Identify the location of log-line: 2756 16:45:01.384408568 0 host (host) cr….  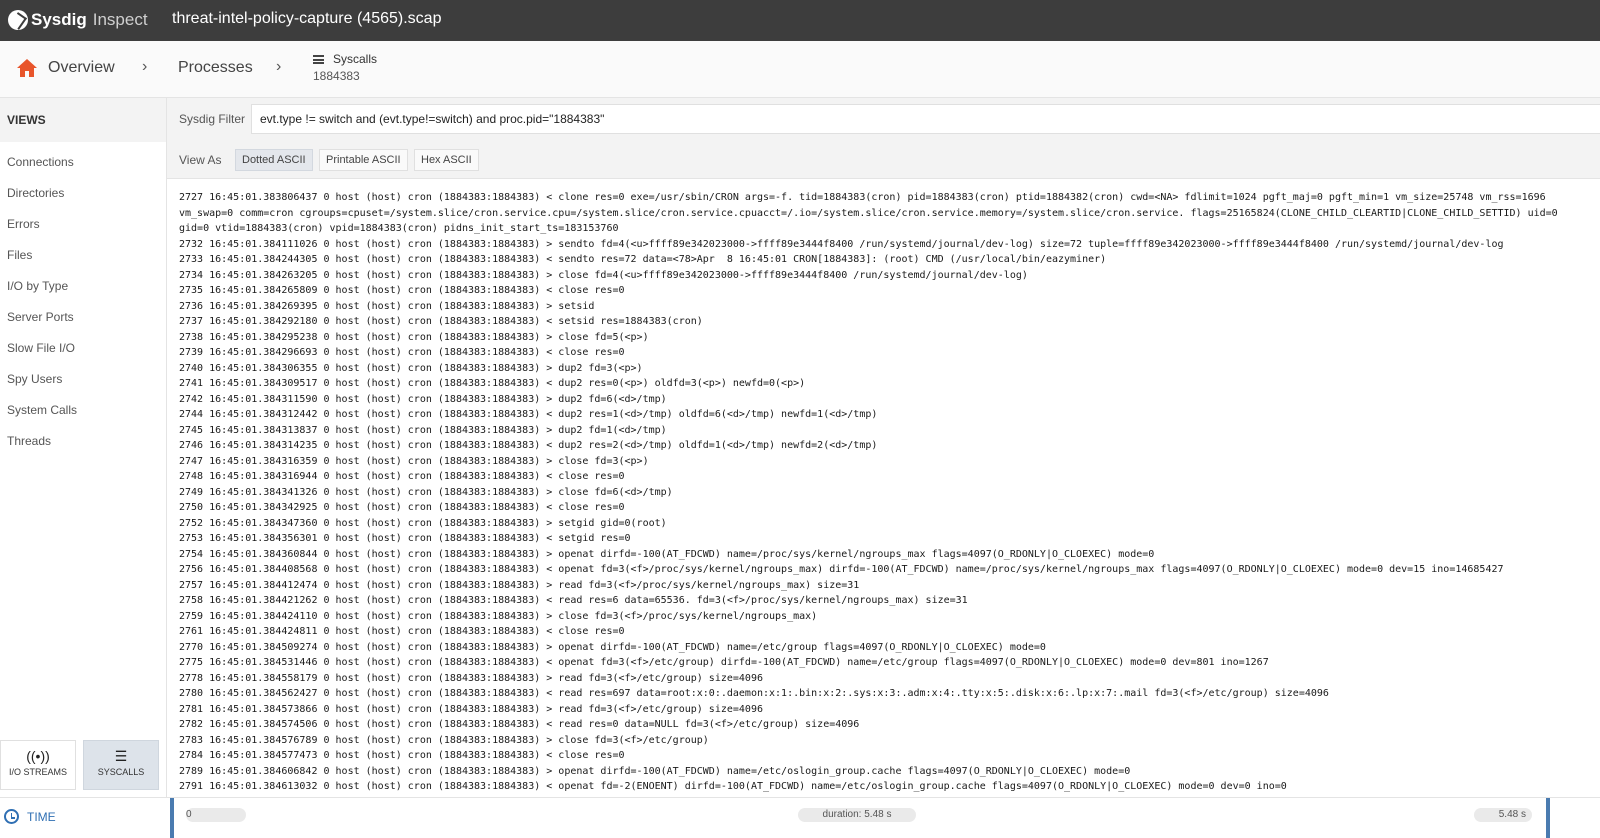
(841, 569).